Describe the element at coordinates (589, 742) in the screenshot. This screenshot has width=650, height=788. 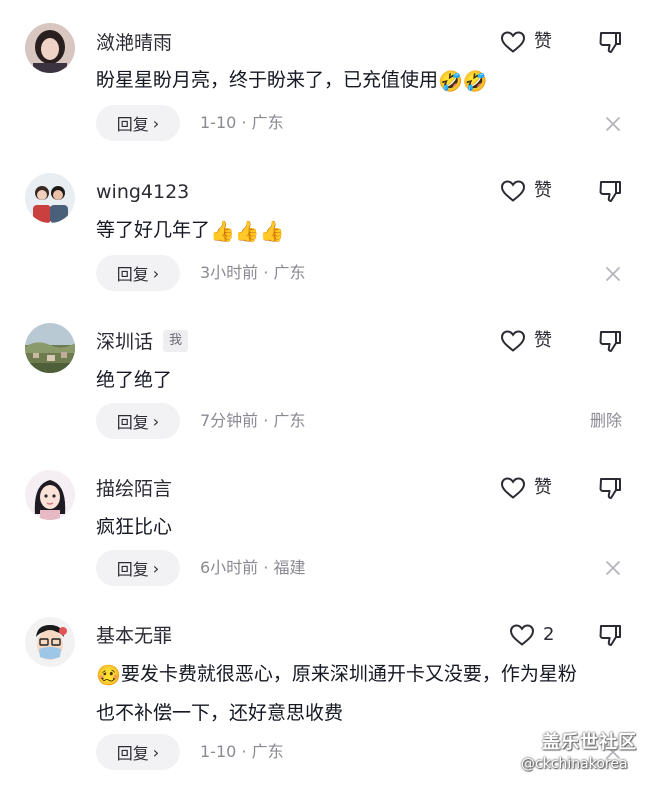
I see `watermark-site: 盖乐世社区` at that location.